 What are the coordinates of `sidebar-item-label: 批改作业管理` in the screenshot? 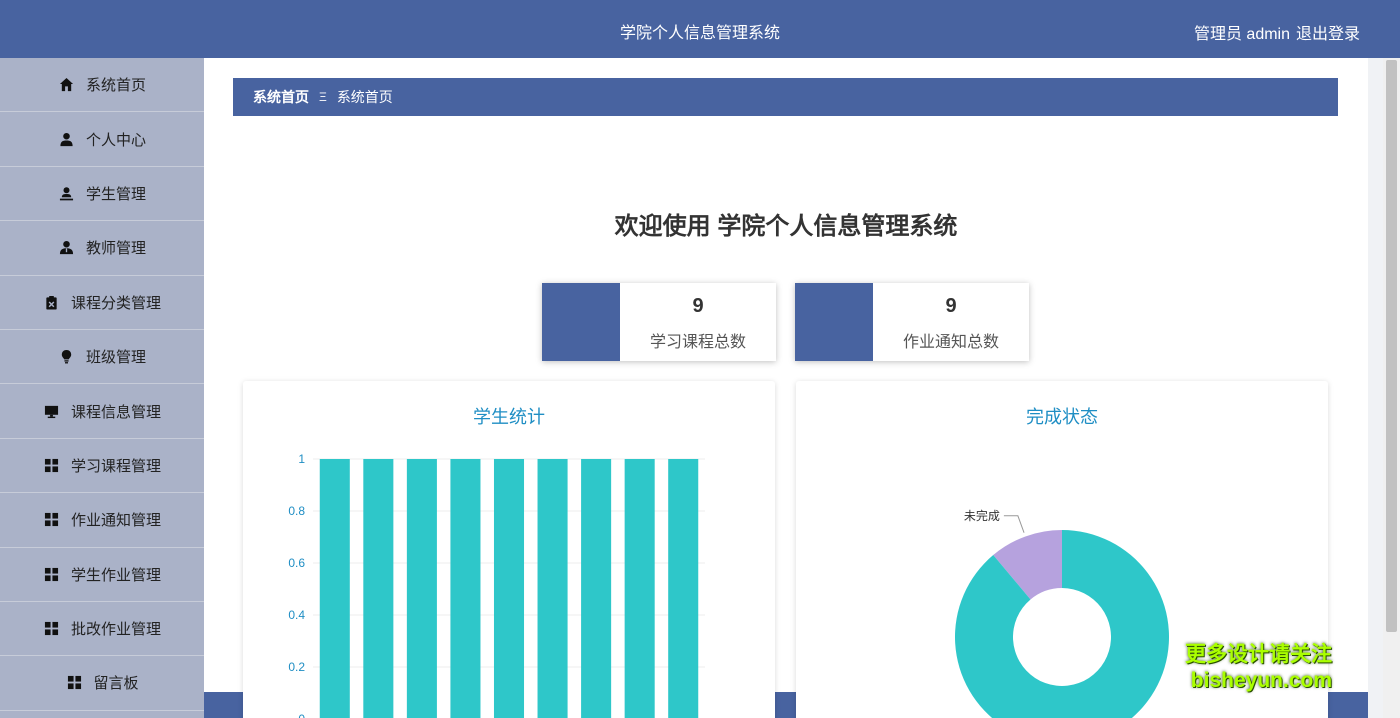 It's located at (115, 630).